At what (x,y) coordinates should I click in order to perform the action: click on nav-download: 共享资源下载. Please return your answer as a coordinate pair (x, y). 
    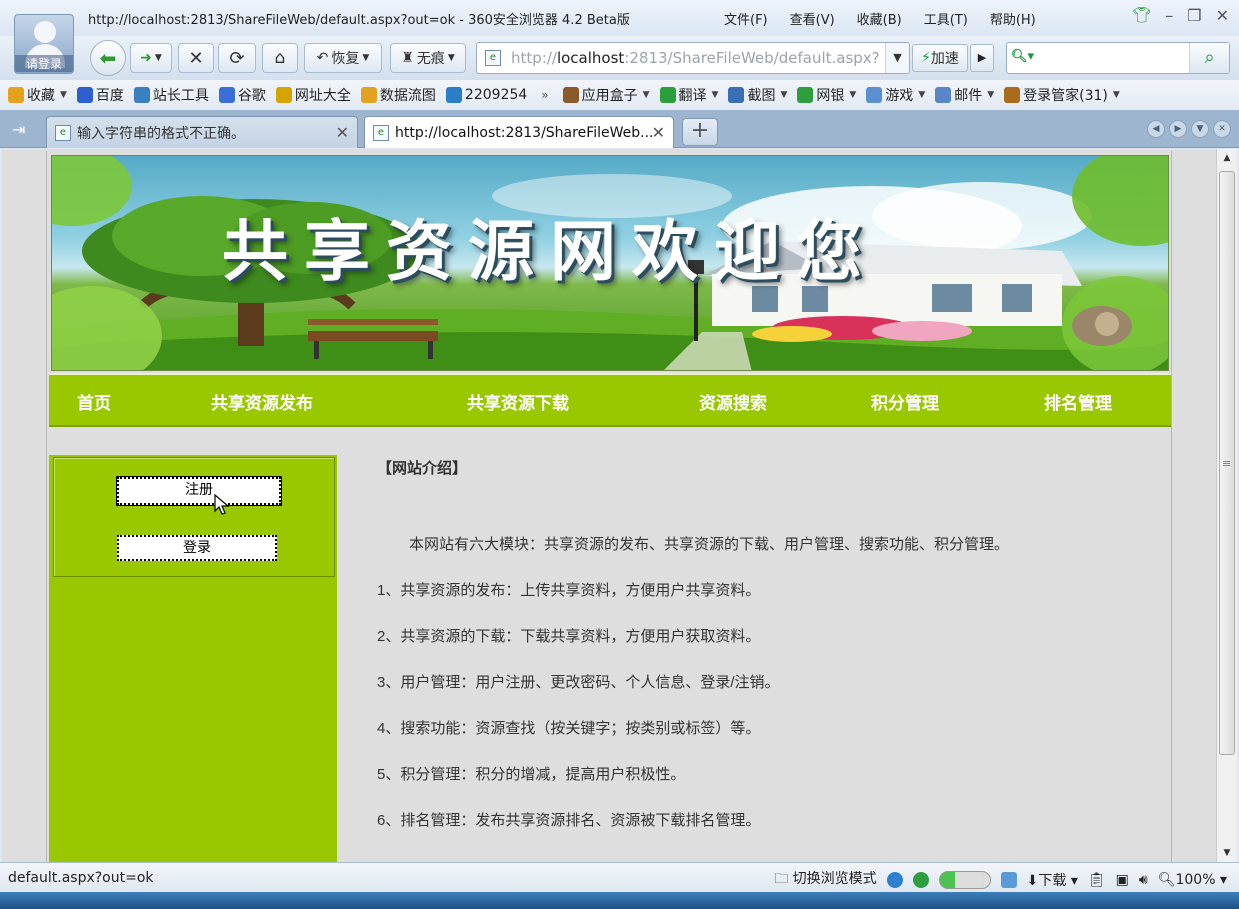
    Looking at the image, I should click on (518, 401).